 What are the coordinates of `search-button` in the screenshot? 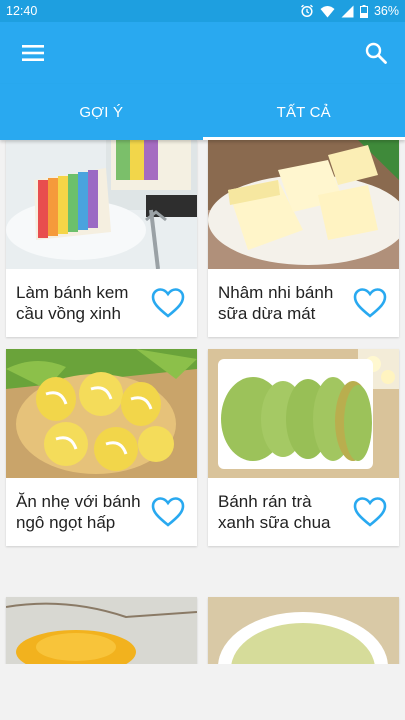 It's located at (376, 53).